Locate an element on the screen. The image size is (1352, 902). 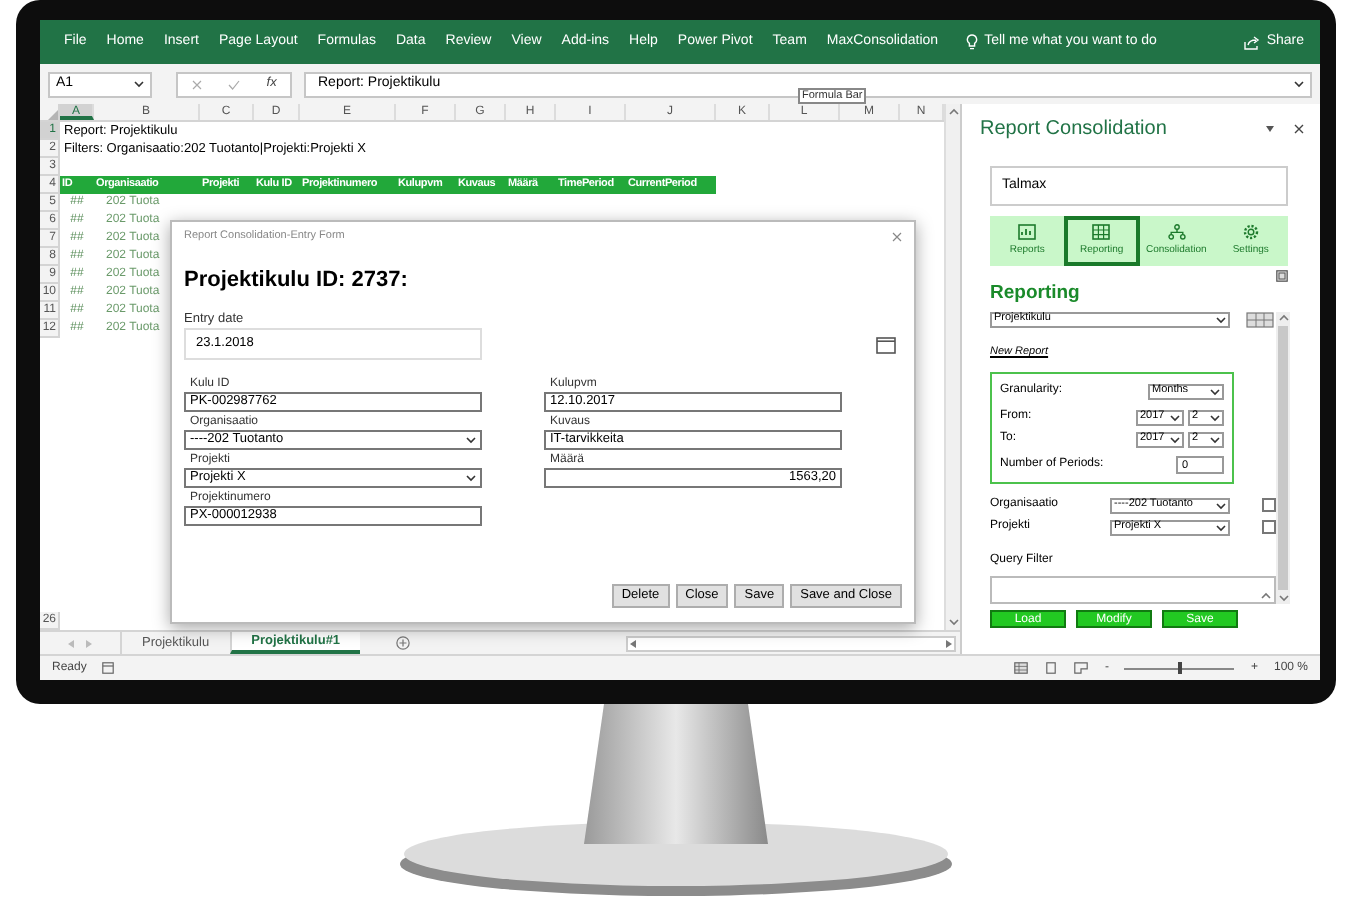
section-heading: Reporting is located at coordinates (1036, 294).